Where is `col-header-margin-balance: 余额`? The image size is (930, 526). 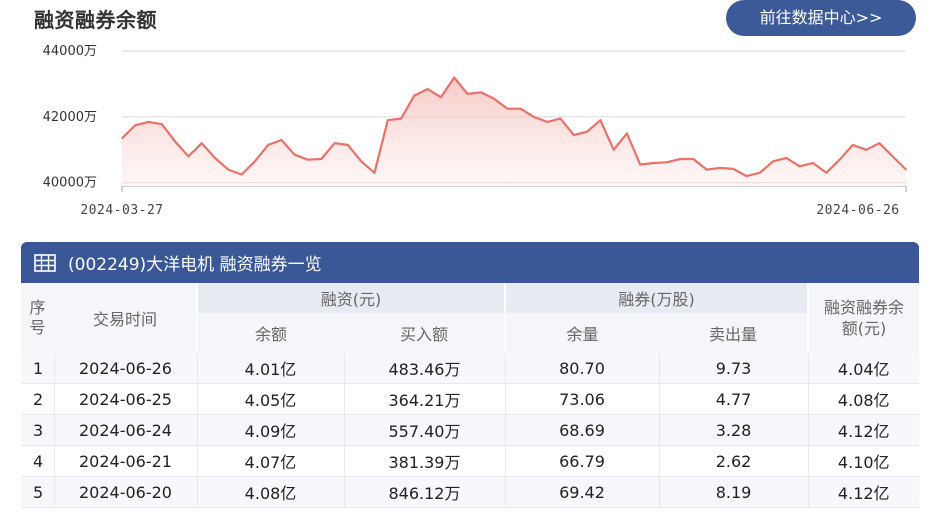 col-header-margin-balance: 余额 is located at coordinates (270, 333).